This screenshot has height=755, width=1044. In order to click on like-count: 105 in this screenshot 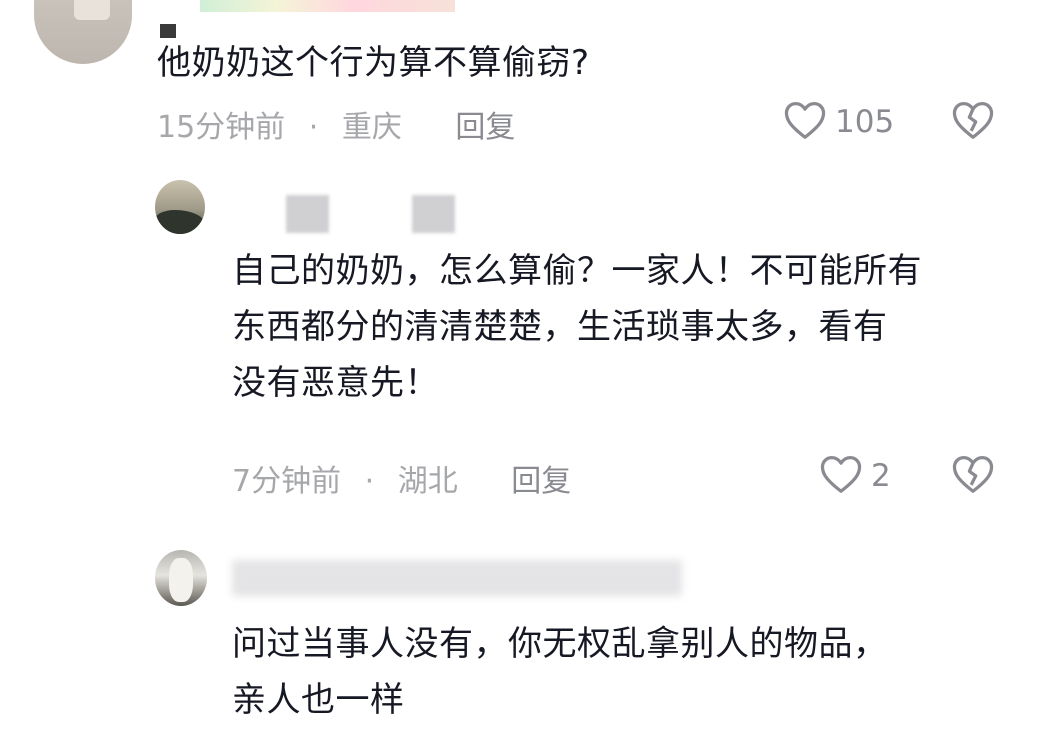, I will do `click(865, 122)`.